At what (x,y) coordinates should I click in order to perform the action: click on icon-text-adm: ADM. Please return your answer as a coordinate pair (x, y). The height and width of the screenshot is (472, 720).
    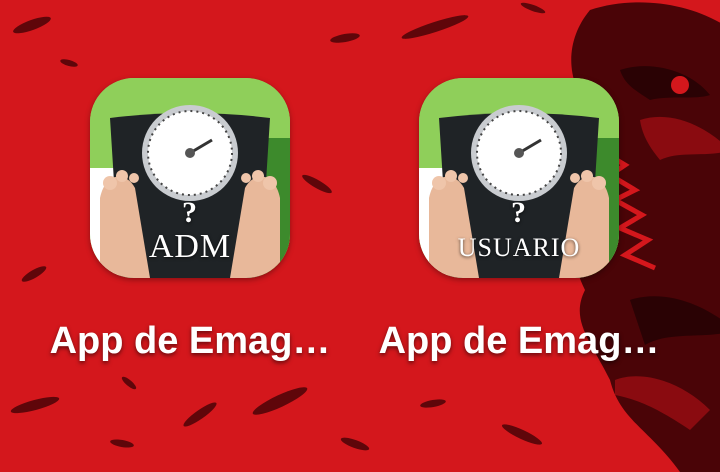
    Looking at the image, I should click on (190, 246).